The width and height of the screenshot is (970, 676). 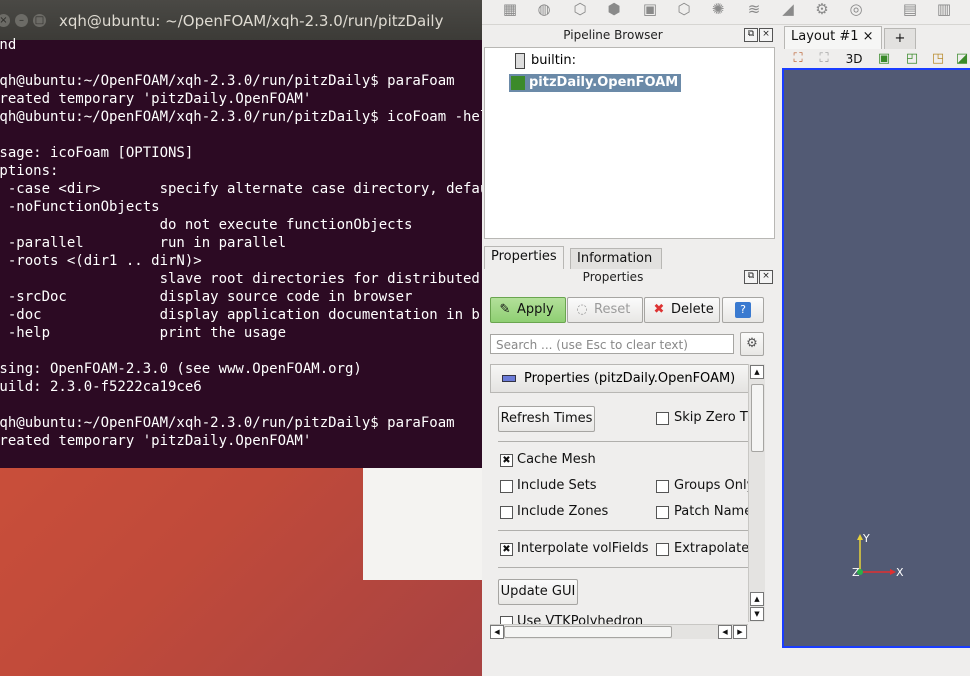 What do you see at coordinates (524, 257) in the screenshot?
I see `tab-properties: Properties` at bounding box center [524, 257].